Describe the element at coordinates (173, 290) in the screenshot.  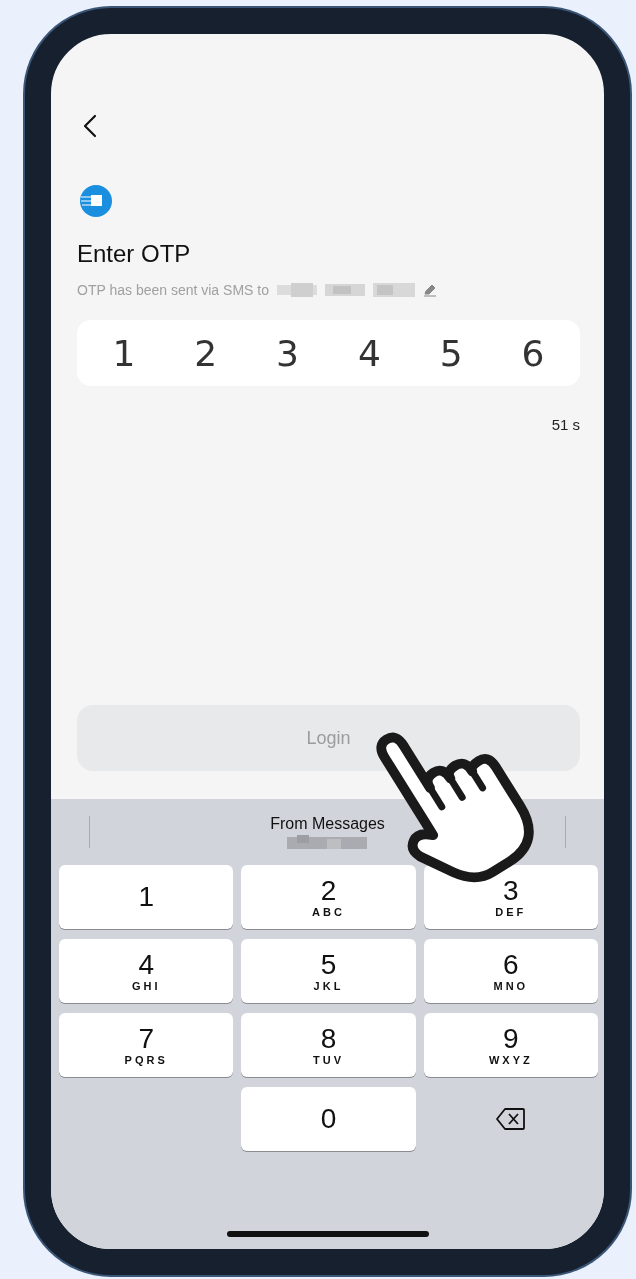
I see `subtitle-text: OTP has been sent via SMS to` at that location.